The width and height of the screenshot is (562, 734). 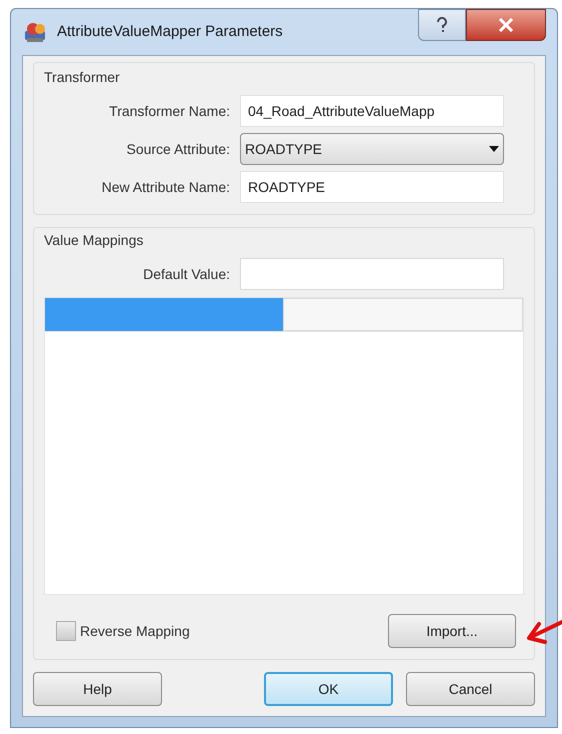 I want to click on text-field: ROADTYPE, so click(x=372, y=187).